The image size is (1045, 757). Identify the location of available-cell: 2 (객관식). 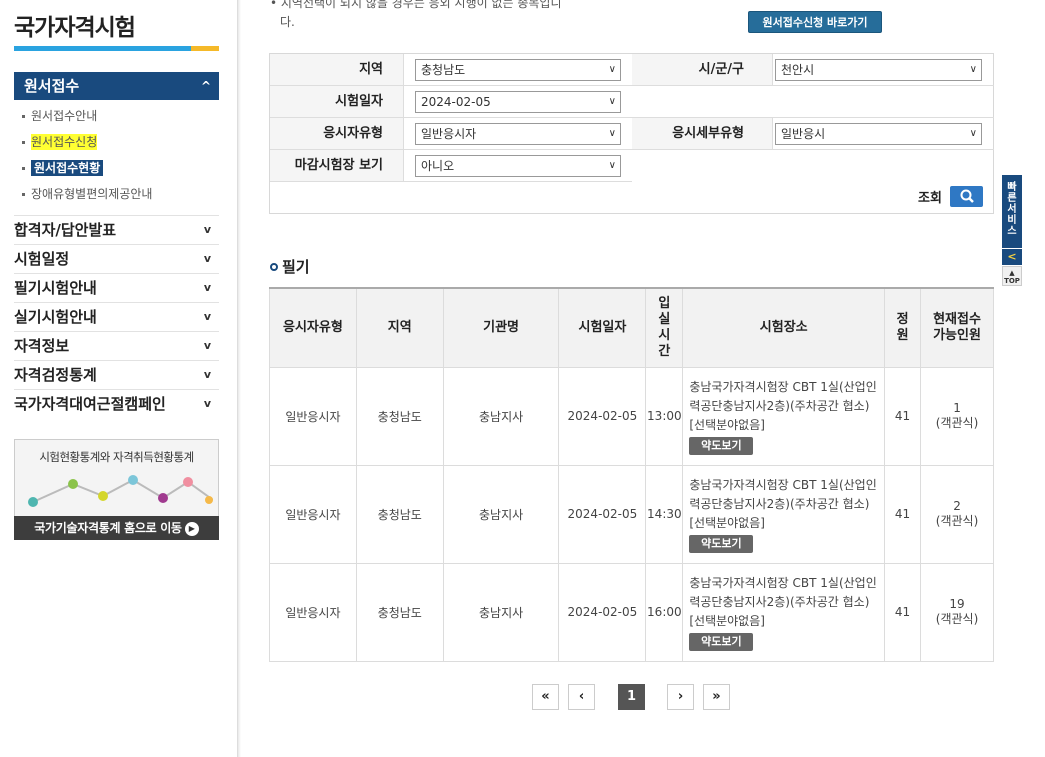
(957, 514).